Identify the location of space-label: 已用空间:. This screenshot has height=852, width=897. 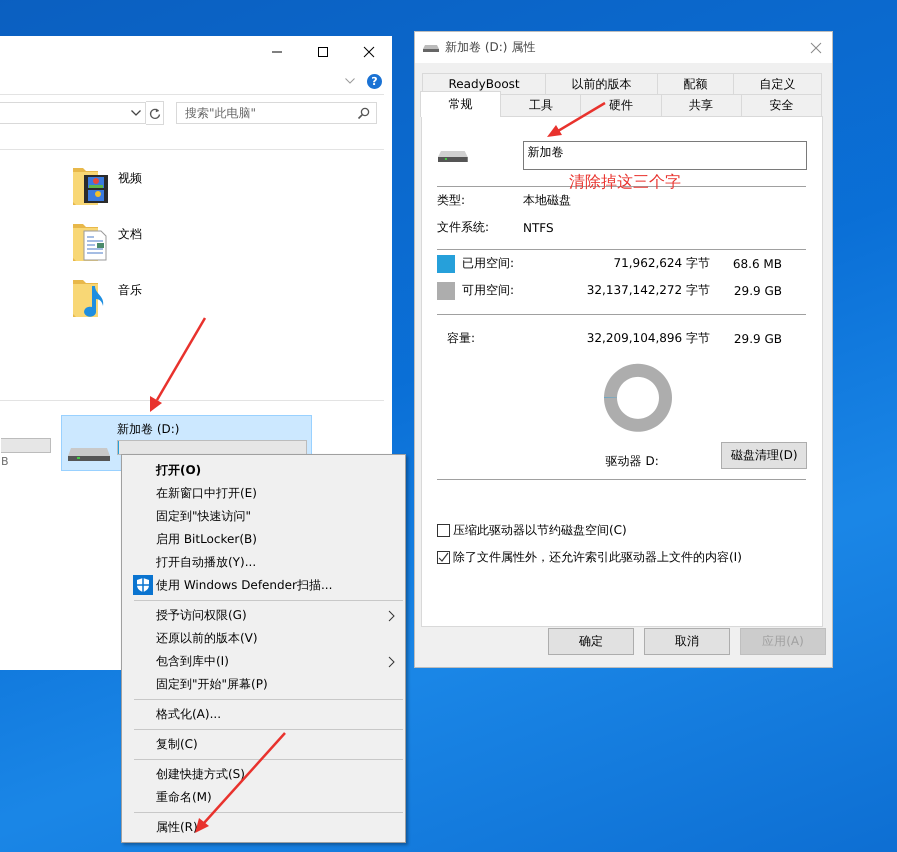
(489, 263).